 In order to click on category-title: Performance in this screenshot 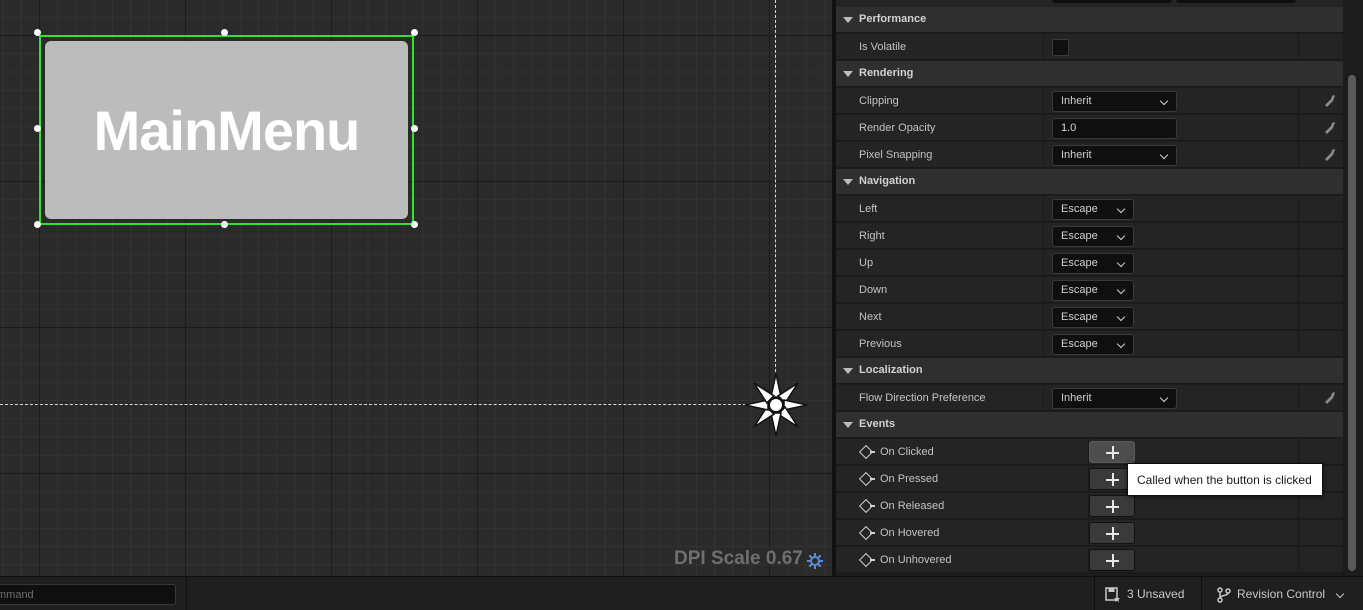, I will do `click(893, 19)`.